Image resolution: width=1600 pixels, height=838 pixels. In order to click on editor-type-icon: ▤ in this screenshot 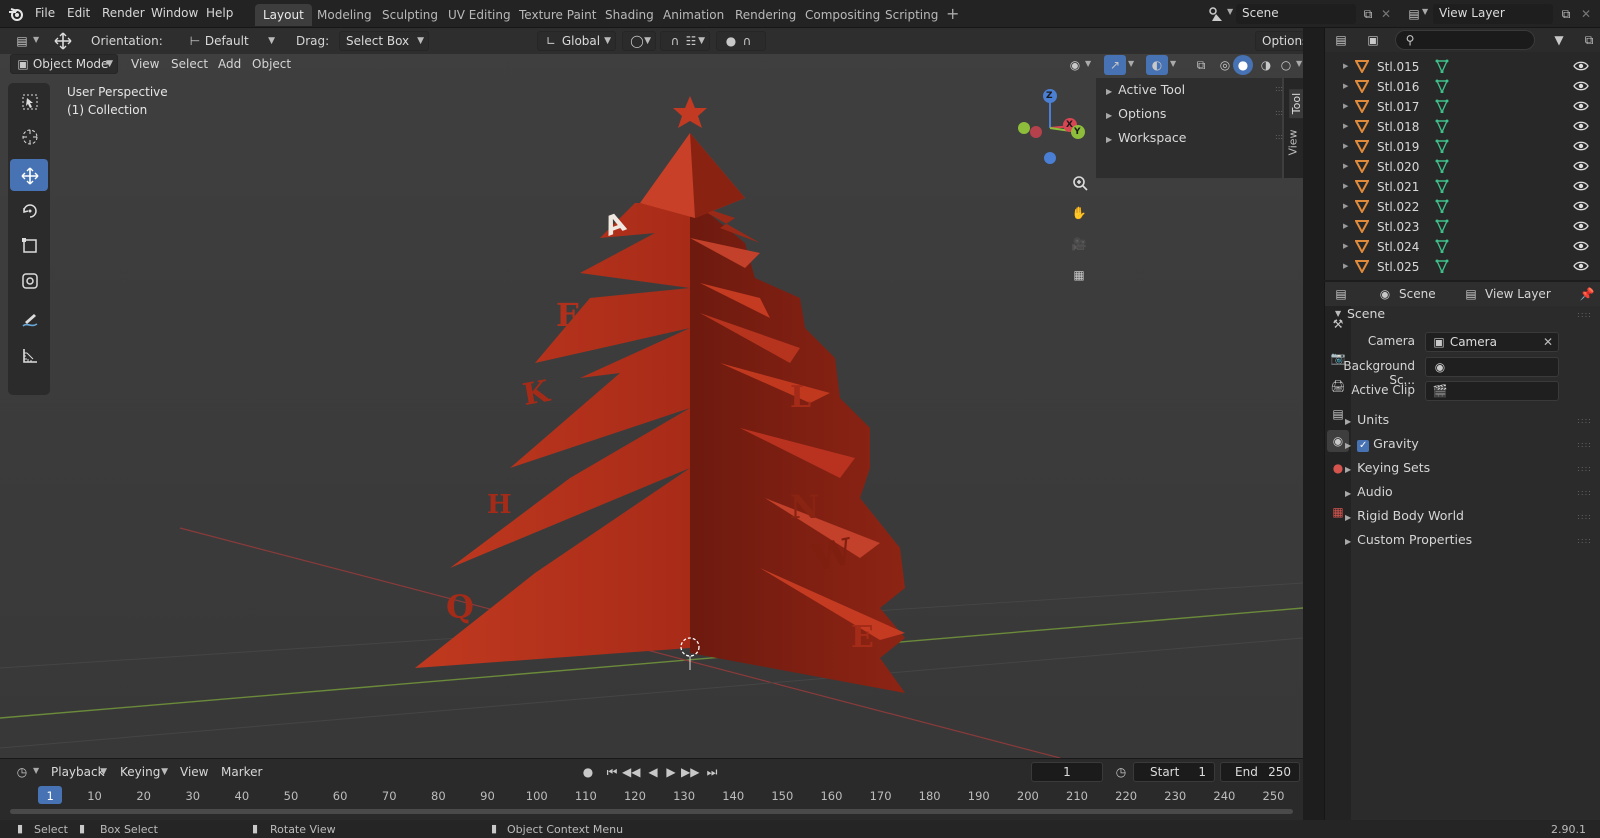, I will do `click(22, 41)`.